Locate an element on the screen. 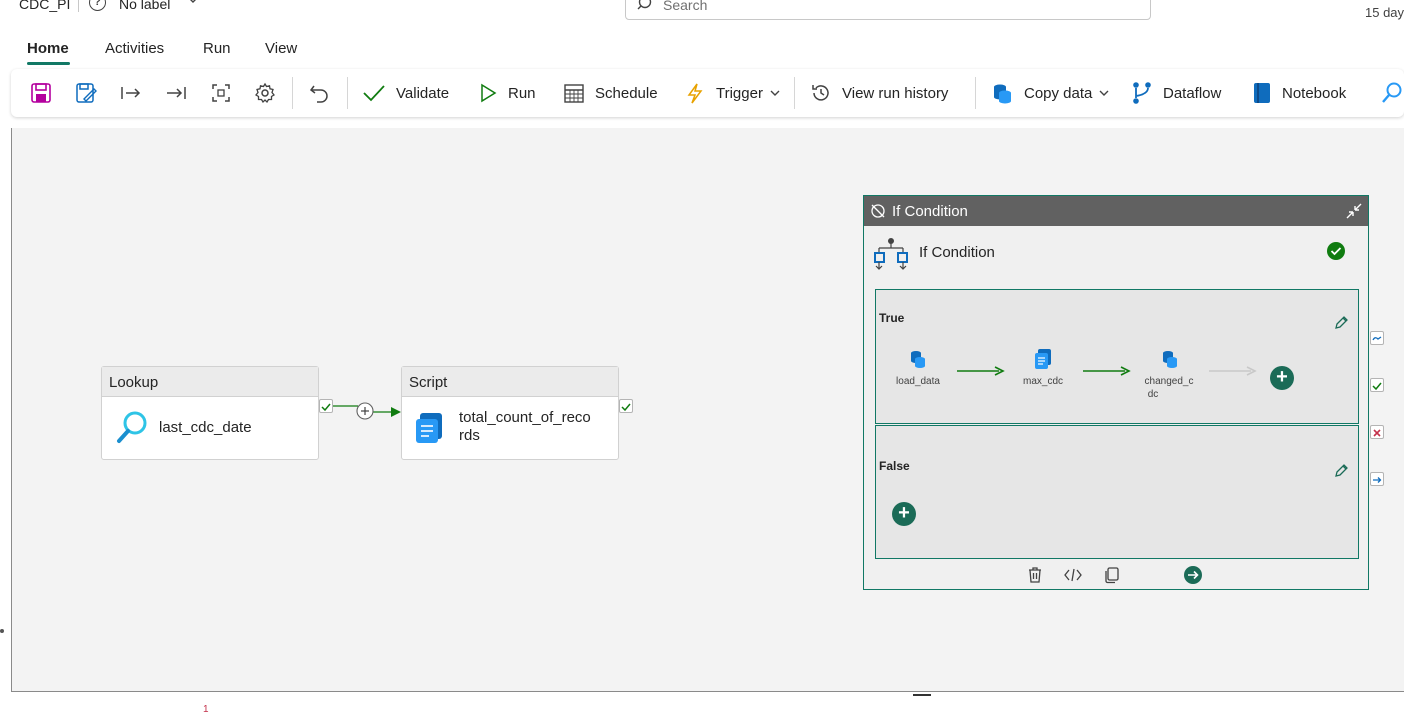 The width and height of the screenshot is (1404, 717). active-tab-indicator is located at coordinates (48, 63).